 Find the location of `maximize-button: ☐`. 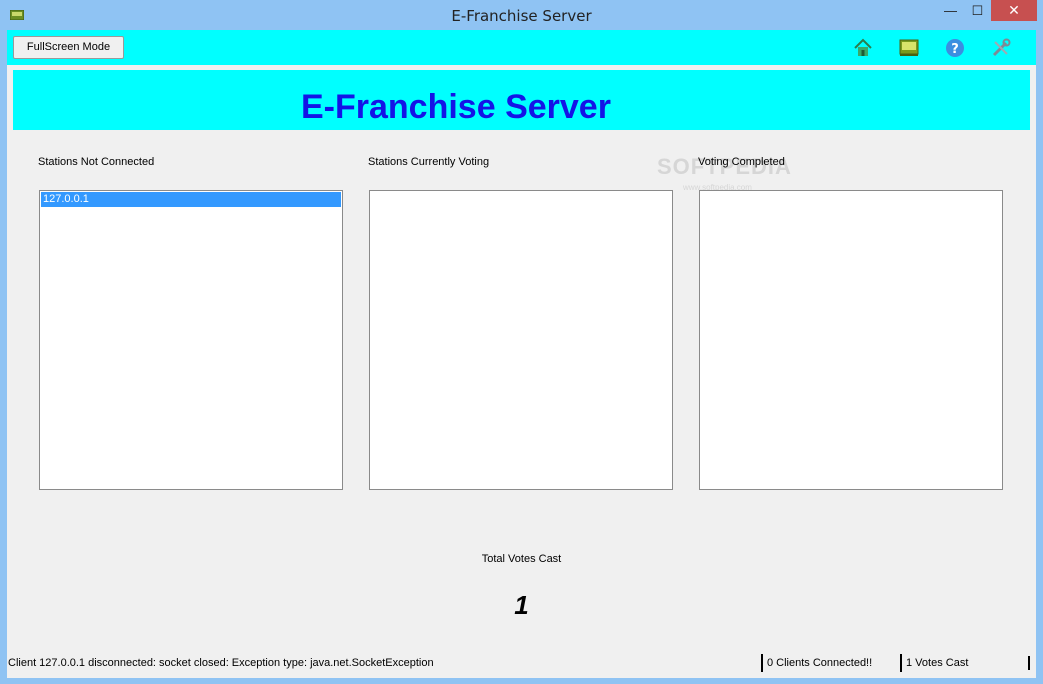

maximize-button: ☐ is located at coordinates (977, 10).